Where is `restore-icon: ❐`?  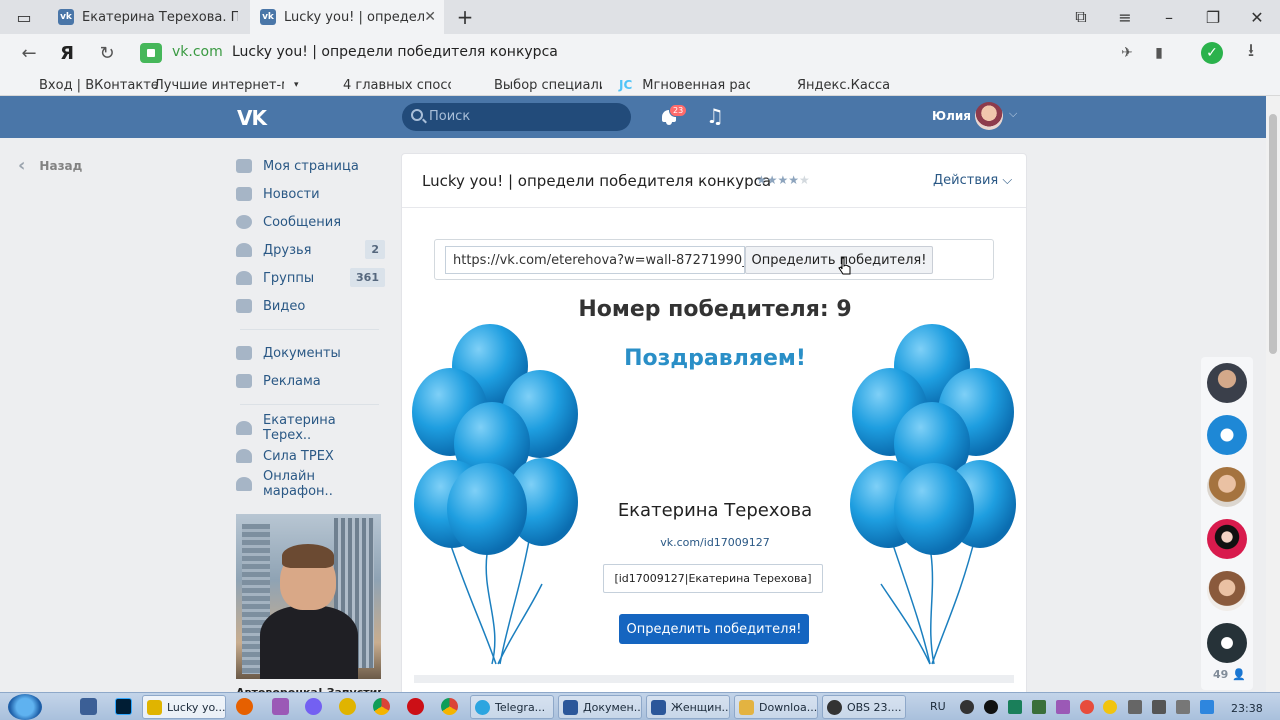 restore-icon: ❐ is located at coordinates (1213, 17).